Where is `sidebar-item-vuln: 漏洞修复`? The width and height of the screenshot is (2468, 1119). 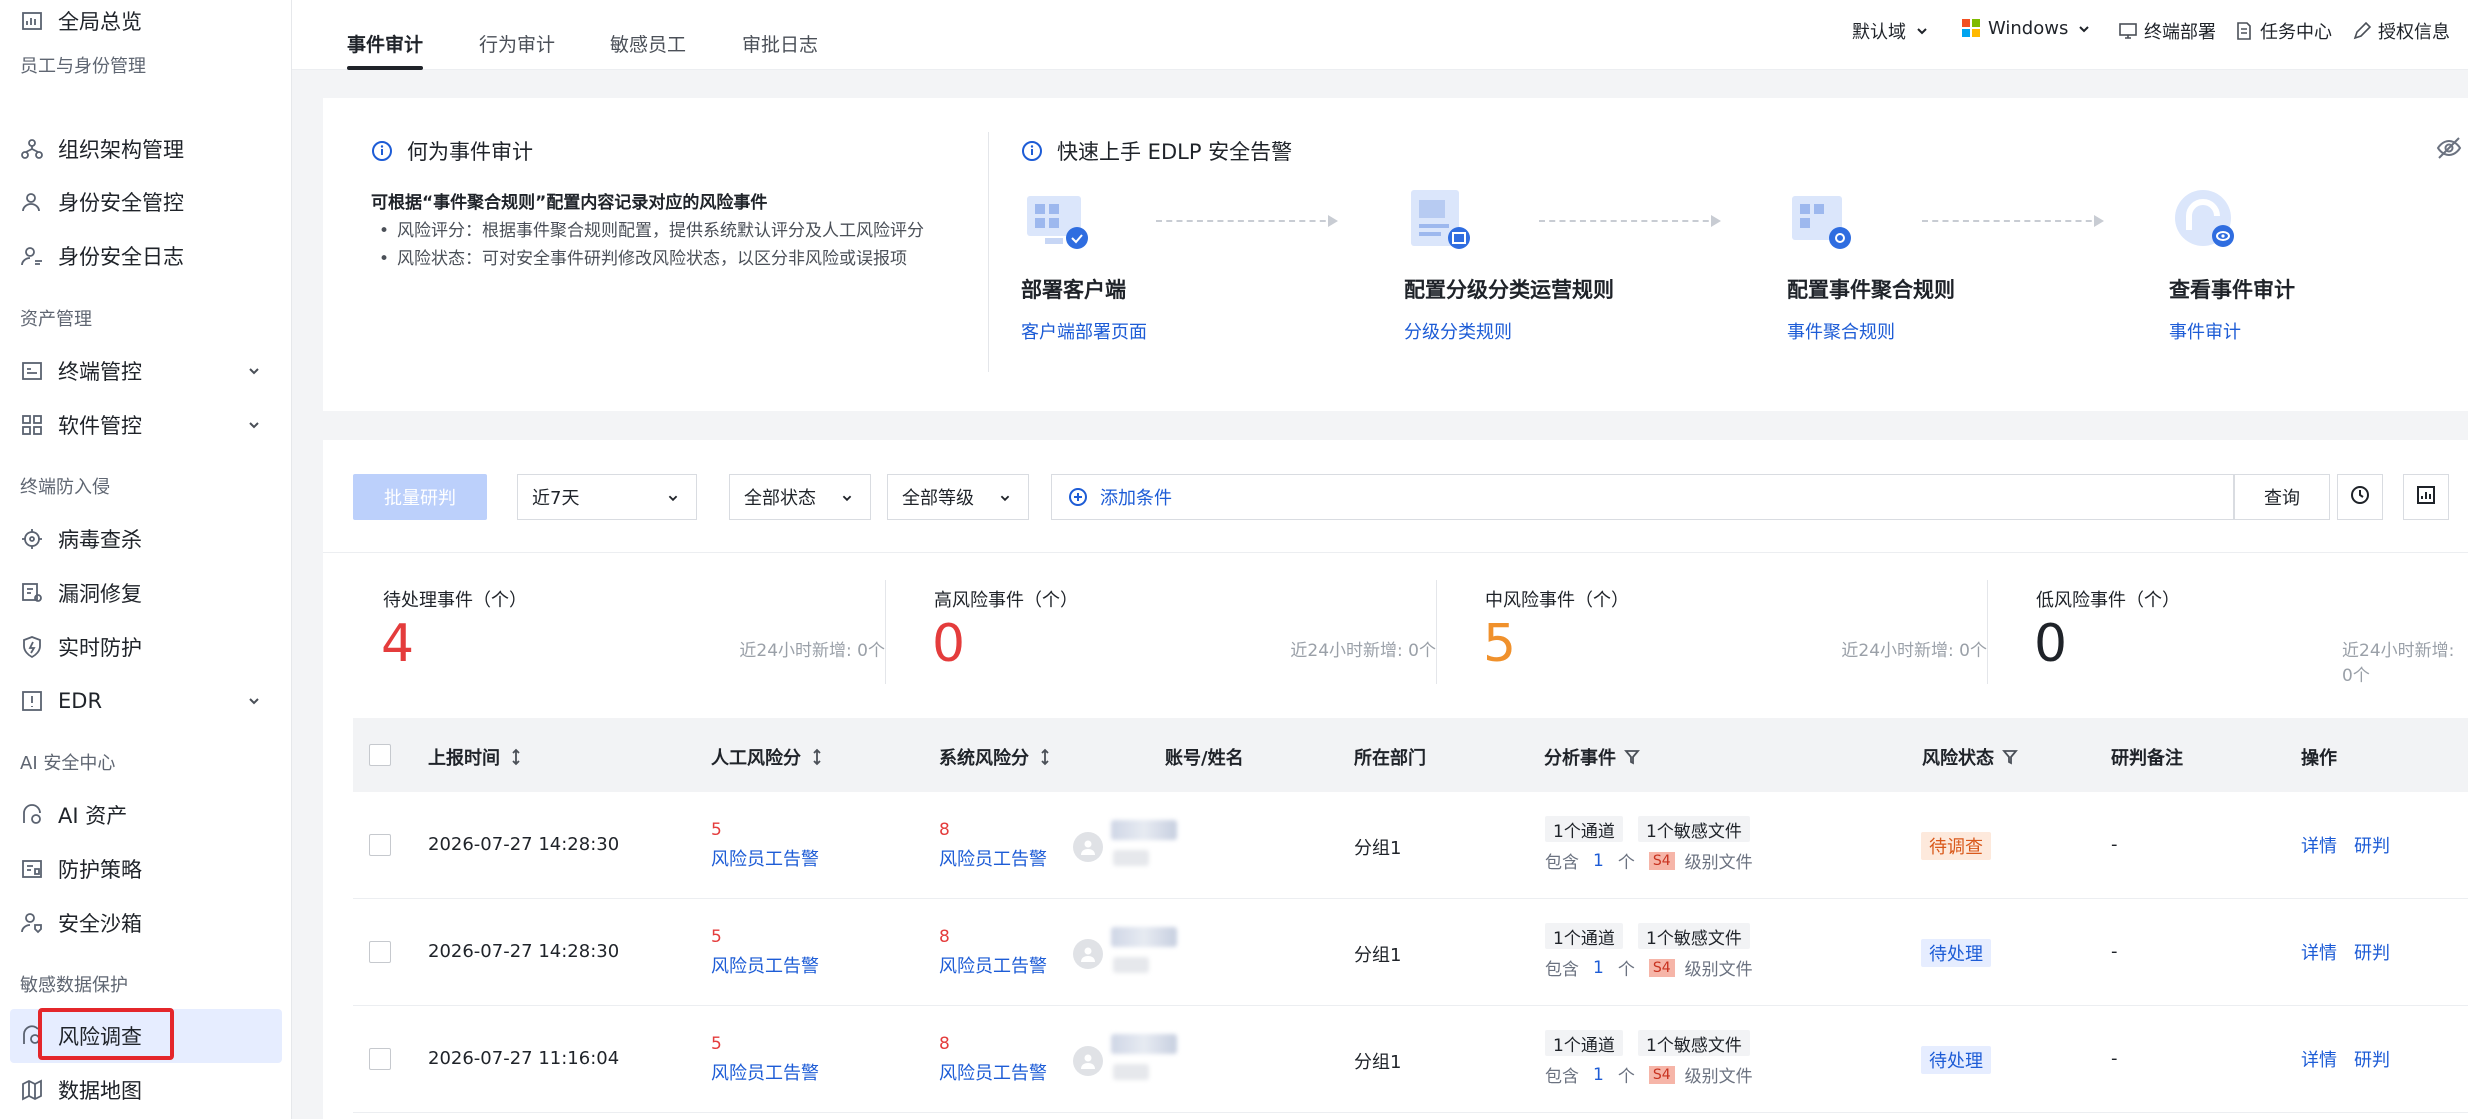
sidebar-item-vuln: 漏洞修复 is located at coordinates (145, 593).